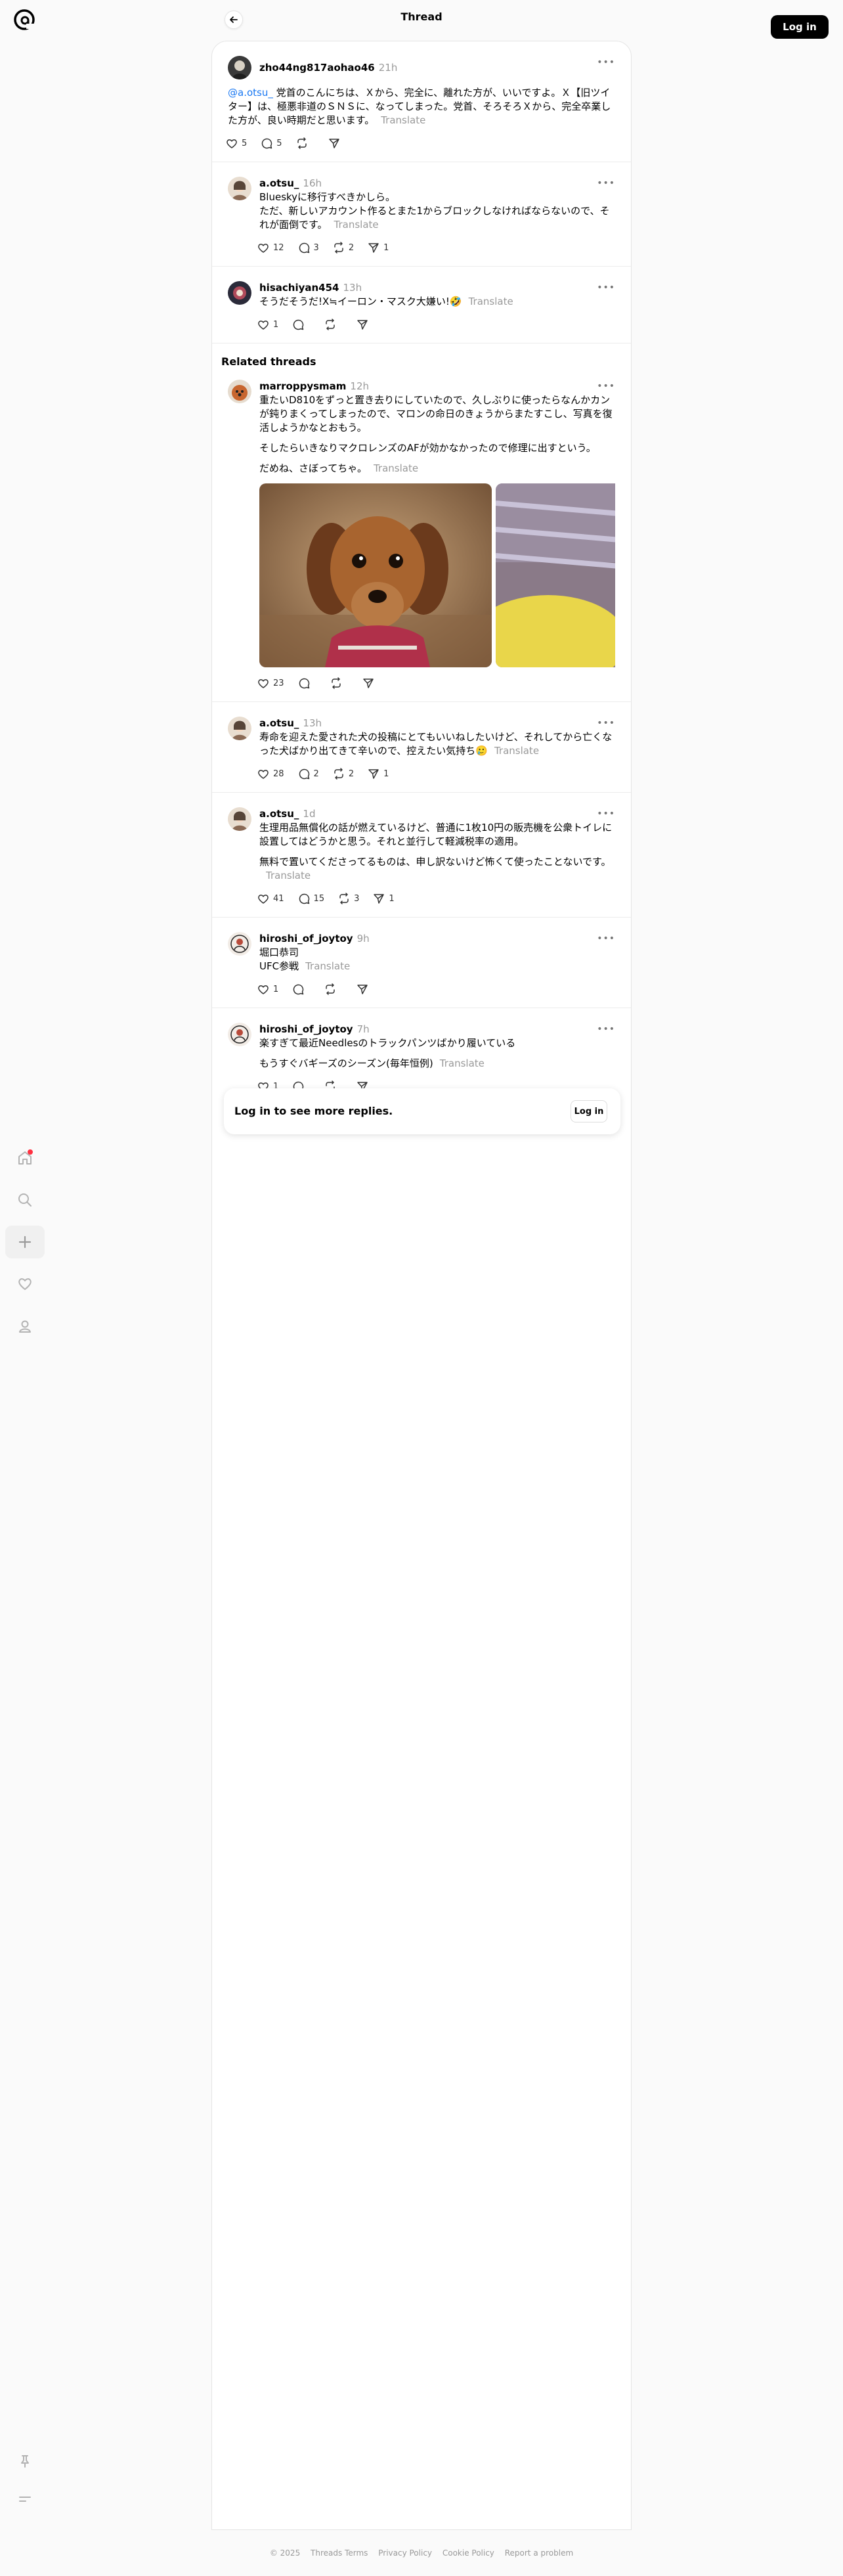 The width and height of the screenshot is (843, 2576). Describe the element at coordinates (348, 898) in the screenshot. I see `repost-button: 3` at that location.